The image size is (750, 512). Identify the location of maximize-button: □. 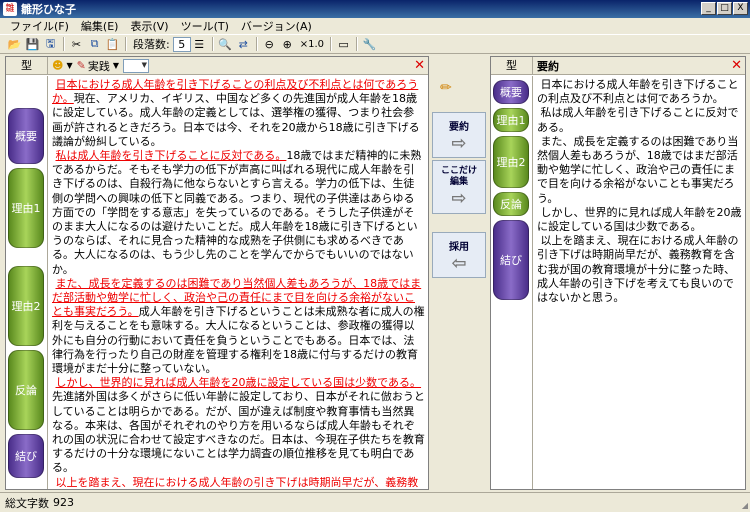
(724, 8).